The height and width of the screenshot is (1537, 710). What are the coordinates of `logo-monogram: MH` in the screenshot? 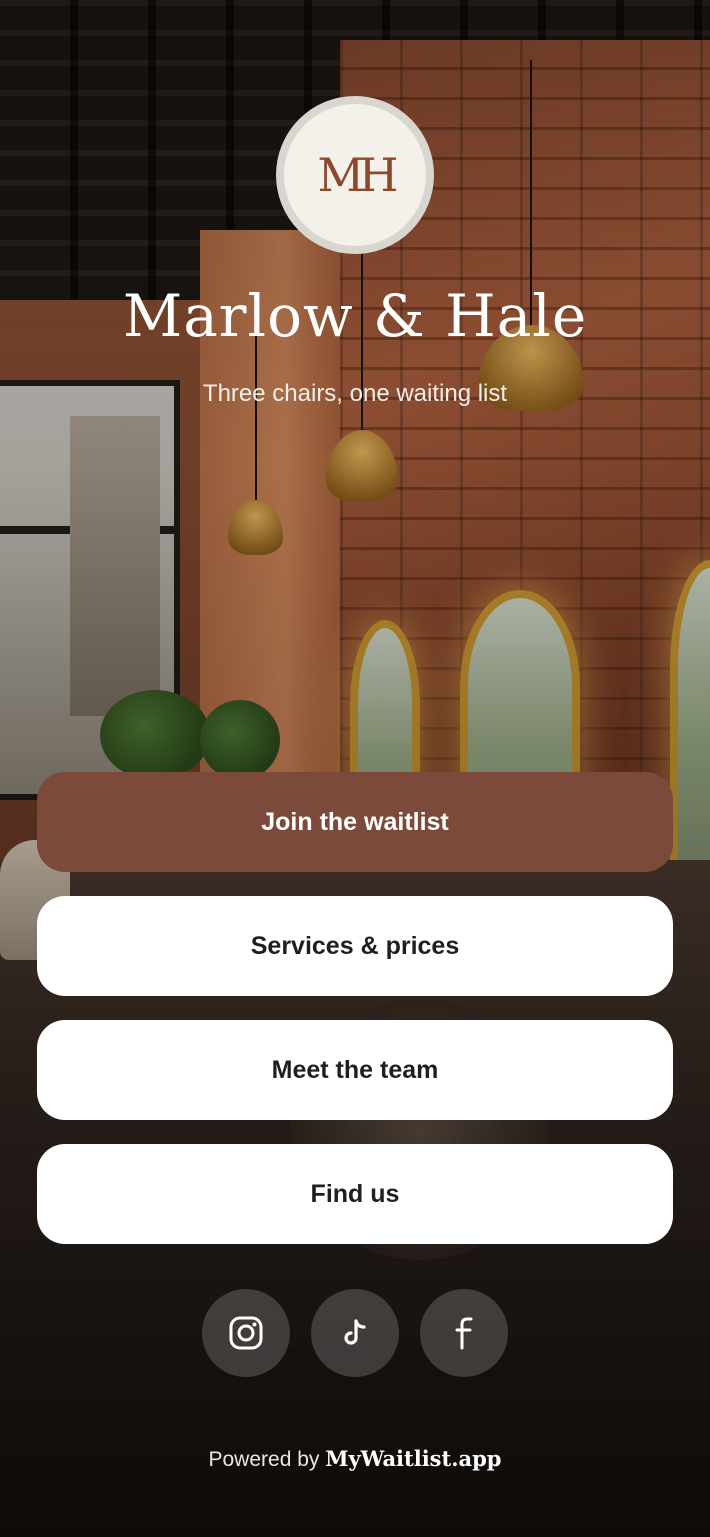 It's located at (357, 175).